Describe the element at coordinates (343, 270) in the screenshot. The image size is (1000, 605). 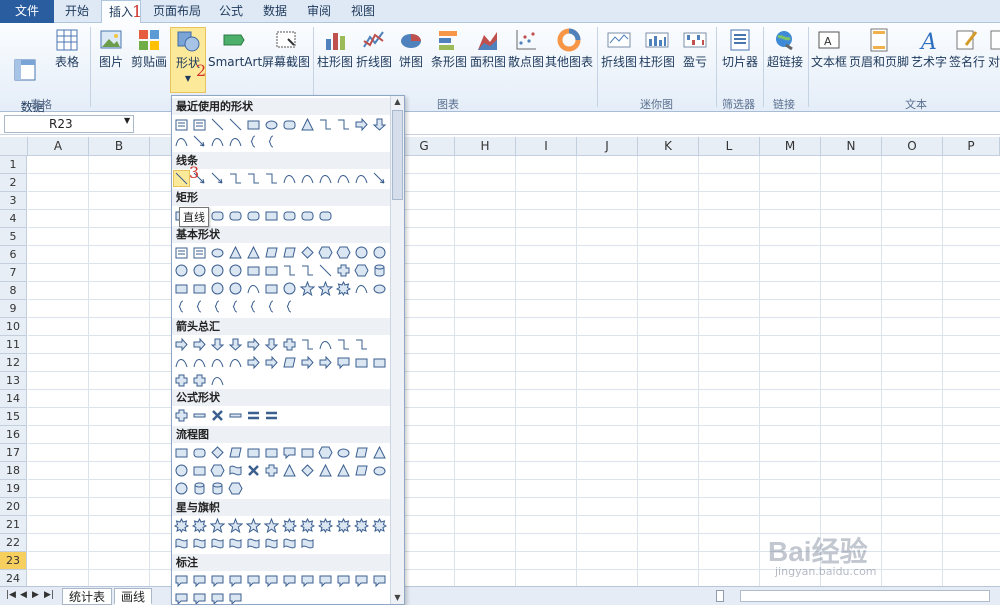
I see `plus-shape-icon` at that location.